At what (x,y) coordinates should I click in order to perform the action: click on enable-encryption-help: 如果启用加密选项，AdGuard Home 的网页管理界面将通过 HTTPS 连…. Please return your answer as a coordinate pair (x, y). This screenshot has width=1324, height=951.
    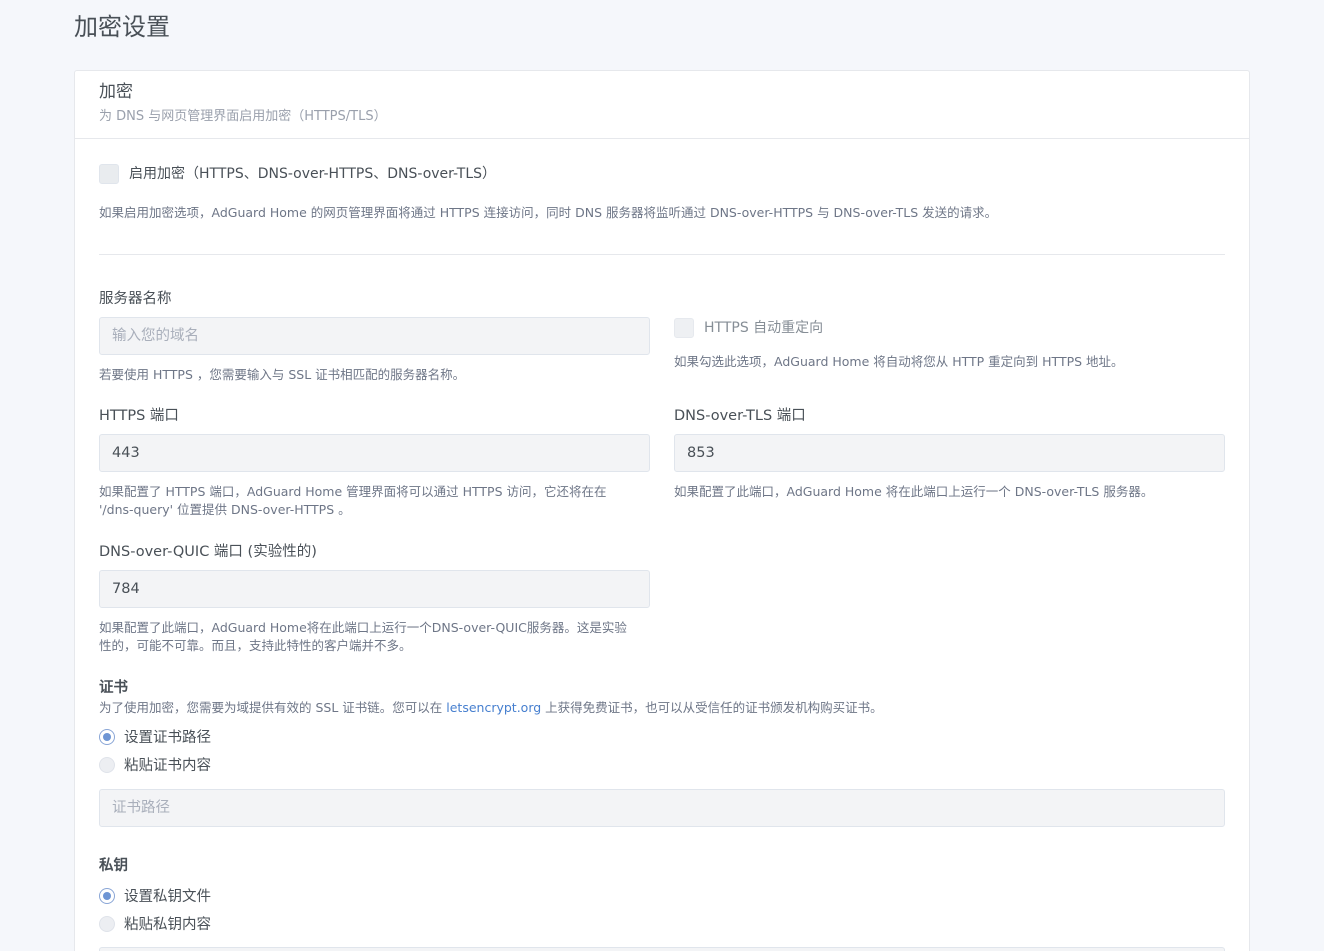
    Looking at the image, I should click on (548, 212).